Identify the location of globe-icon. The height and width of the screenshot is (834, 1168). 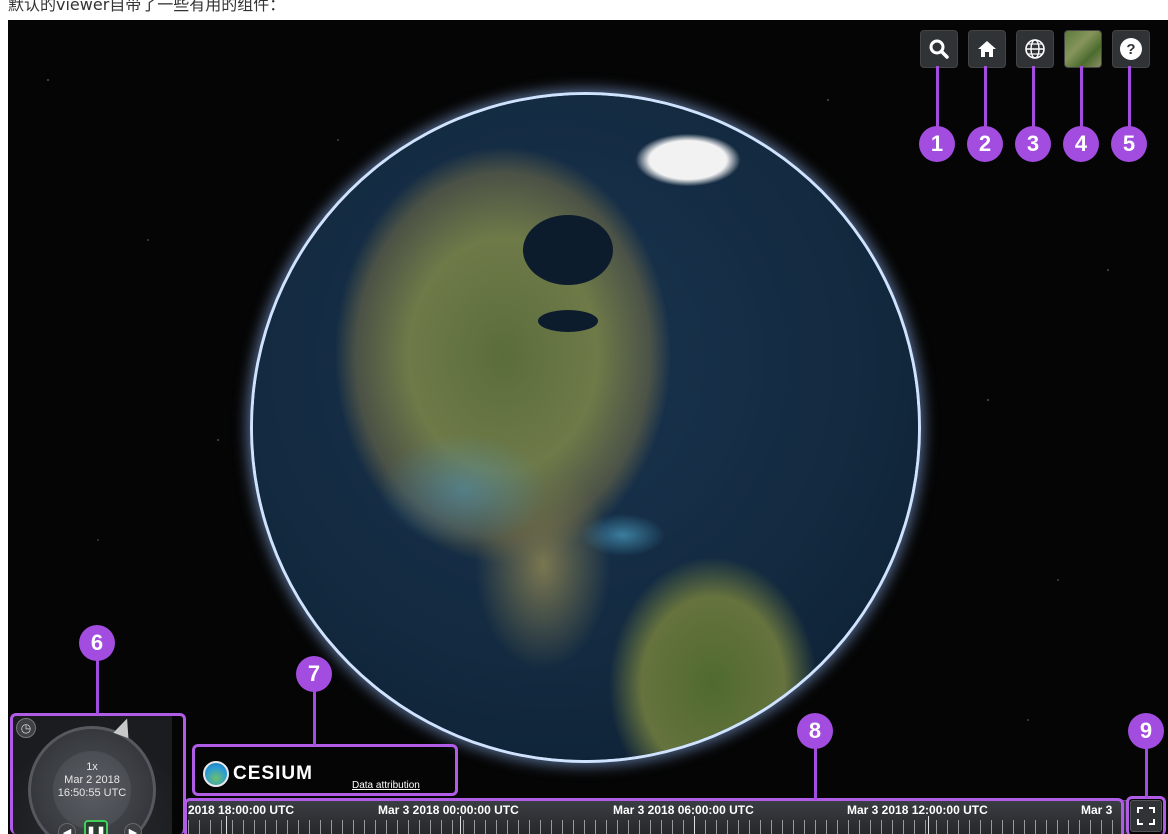
(1035, 49).